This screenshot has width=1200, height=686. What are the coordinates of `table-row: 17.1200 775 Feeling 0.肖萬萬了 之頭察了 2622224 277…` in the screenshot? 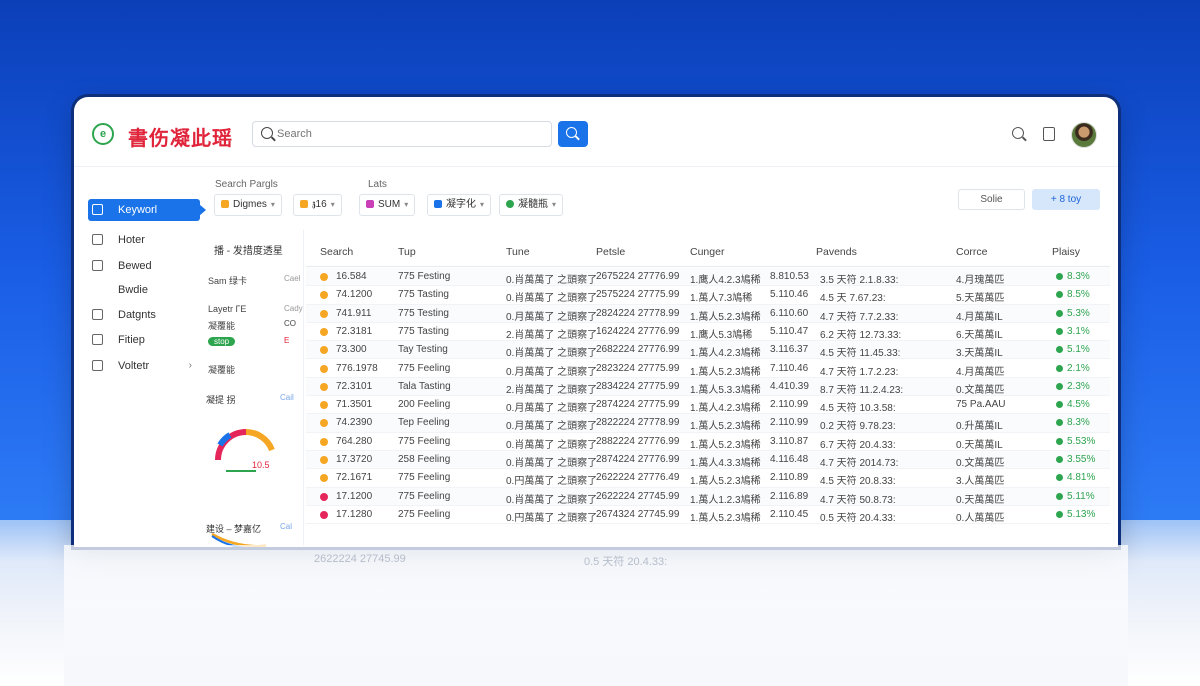 It's located at (708, 496).